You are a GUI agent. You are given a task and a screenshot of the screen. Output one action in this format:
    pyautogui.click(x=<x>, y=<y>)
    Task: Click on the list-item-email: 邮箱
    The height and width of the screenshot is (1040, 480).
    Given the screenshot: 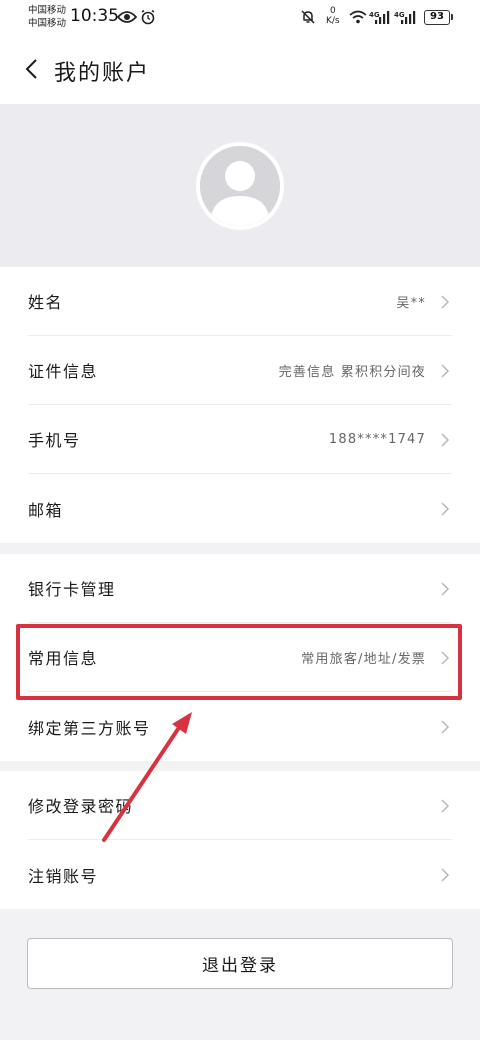 What is the action you would take?
    pyautogui.click(x=240, y=508)
    